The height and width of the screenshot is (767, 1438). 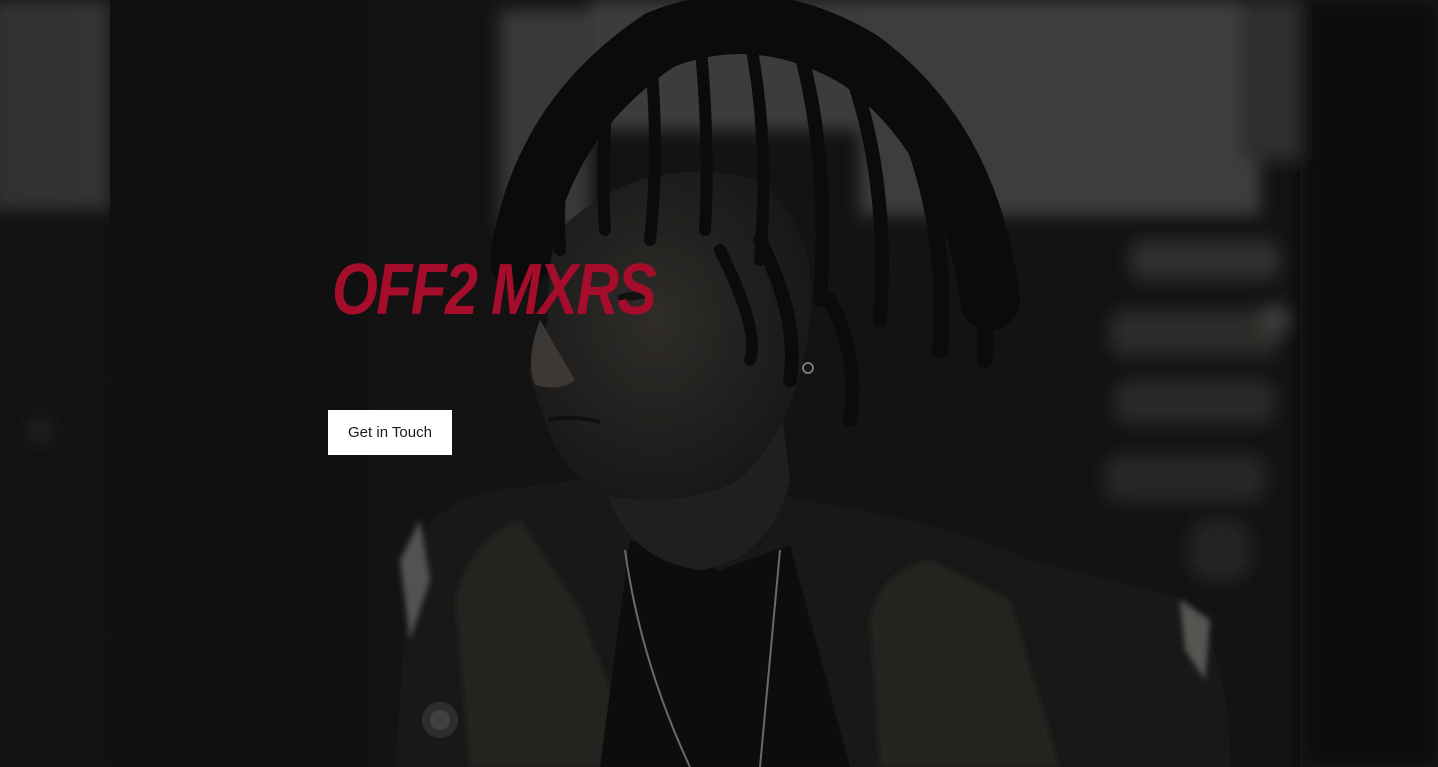 I want to click on brand-title: OFF2 MXRS, so click(x=494, y=290).